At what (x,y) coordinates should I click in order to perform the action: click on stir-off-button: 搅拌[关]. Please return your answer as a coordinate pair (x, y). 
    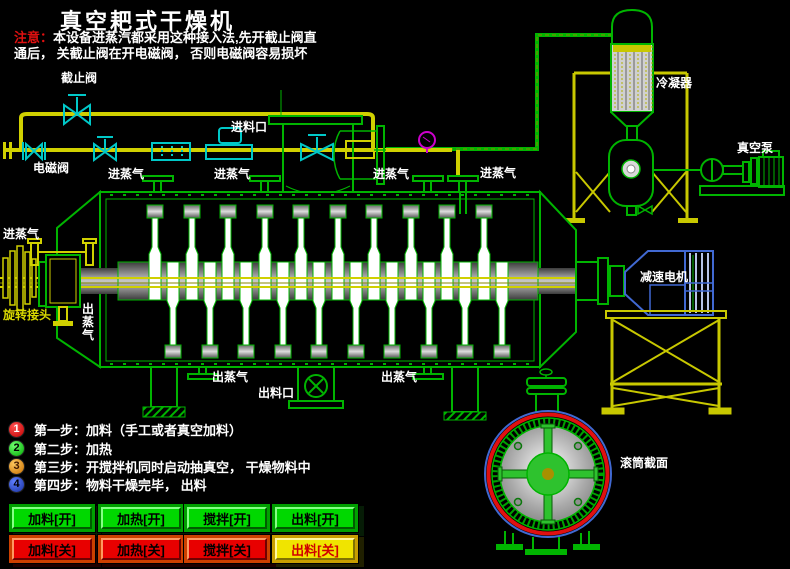
    Looking at the image, I should click on (227, 549).